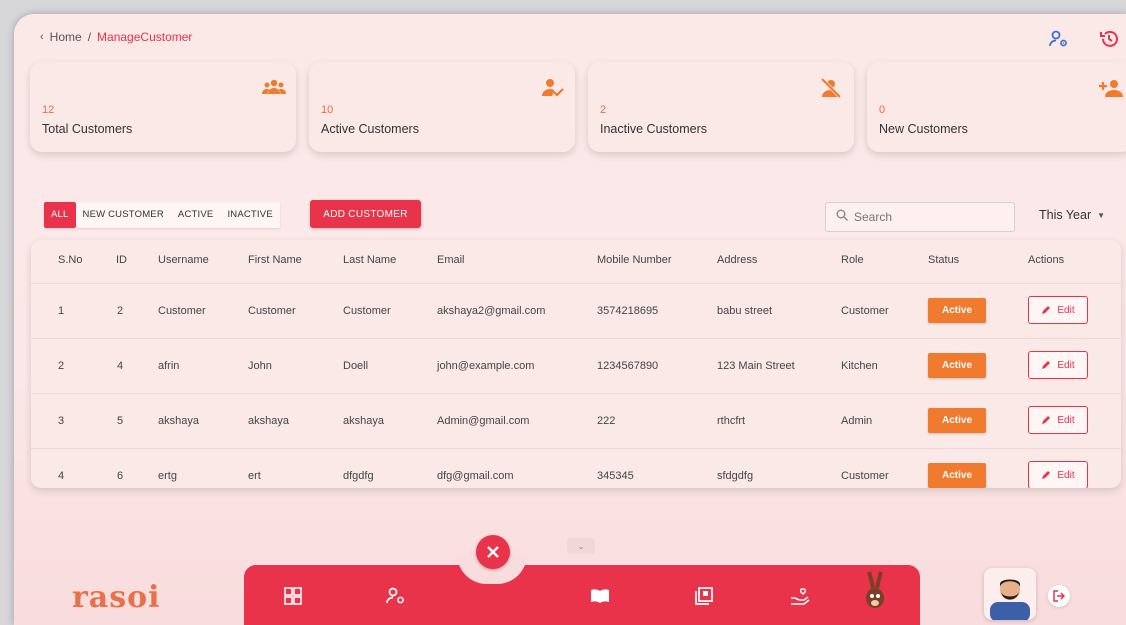  I want to click on header-email: Email, so click(451, 260).